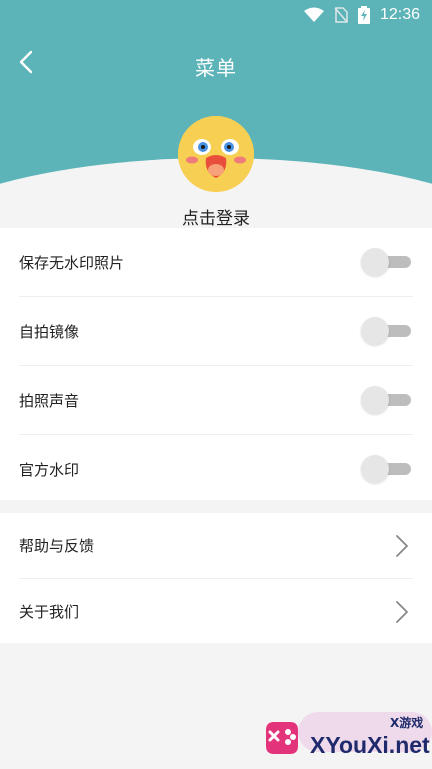  Describe the element at coordinates (49, 400) in the screenshot. I see `setting-label: 拍照声音` at that location.